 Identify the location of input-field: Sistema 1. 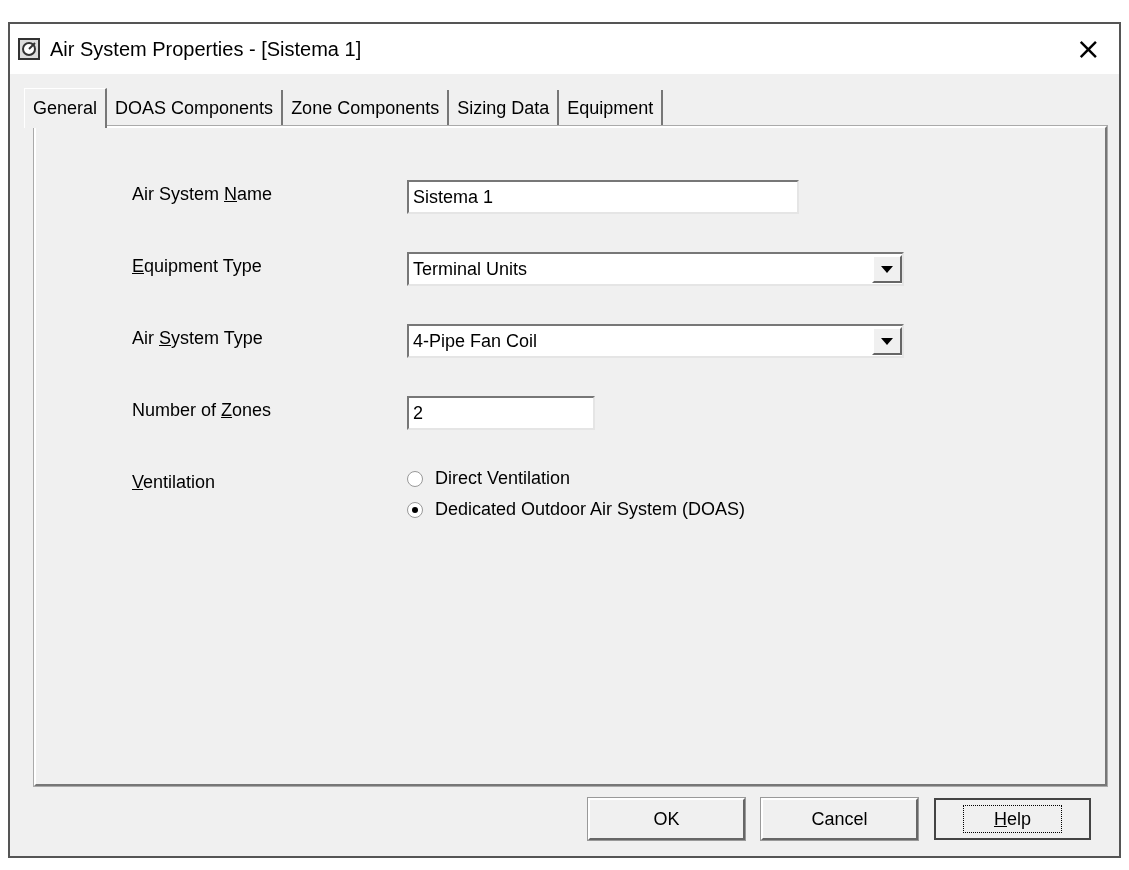
(603, 197).